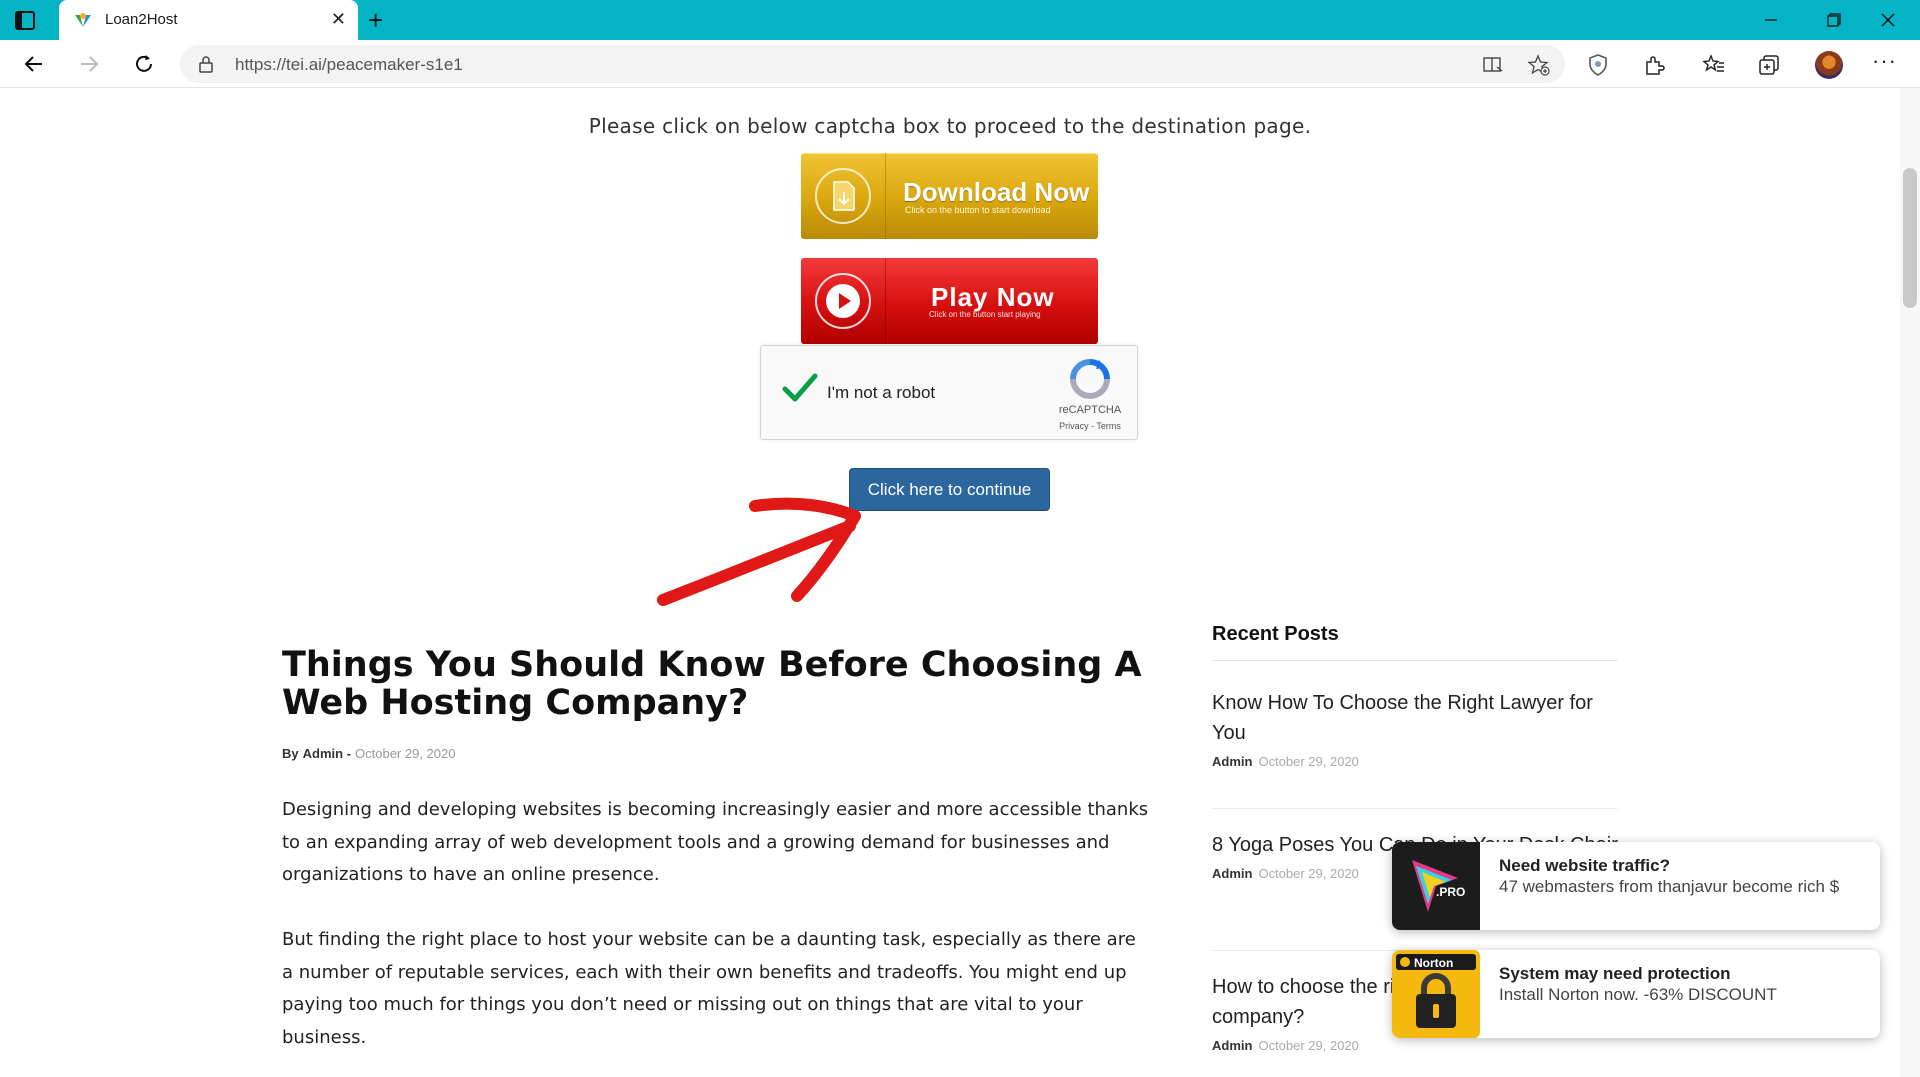  I want to click on tab-actions-icon, so click(29, 21).